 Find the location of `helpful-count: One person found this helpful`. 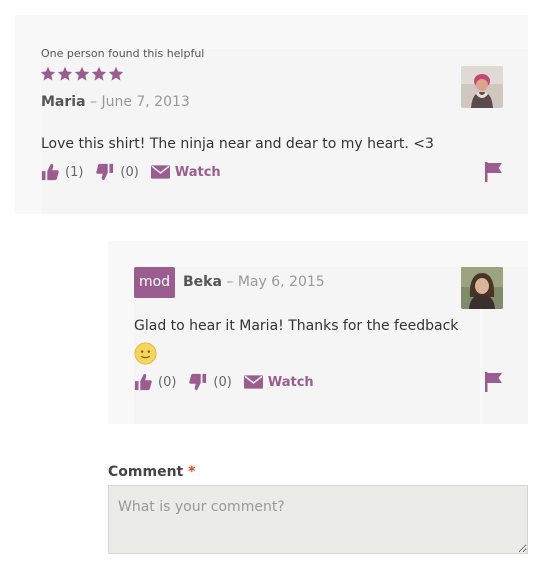

helpful-count: One person found this helpful is located at coordinates (123, 53).